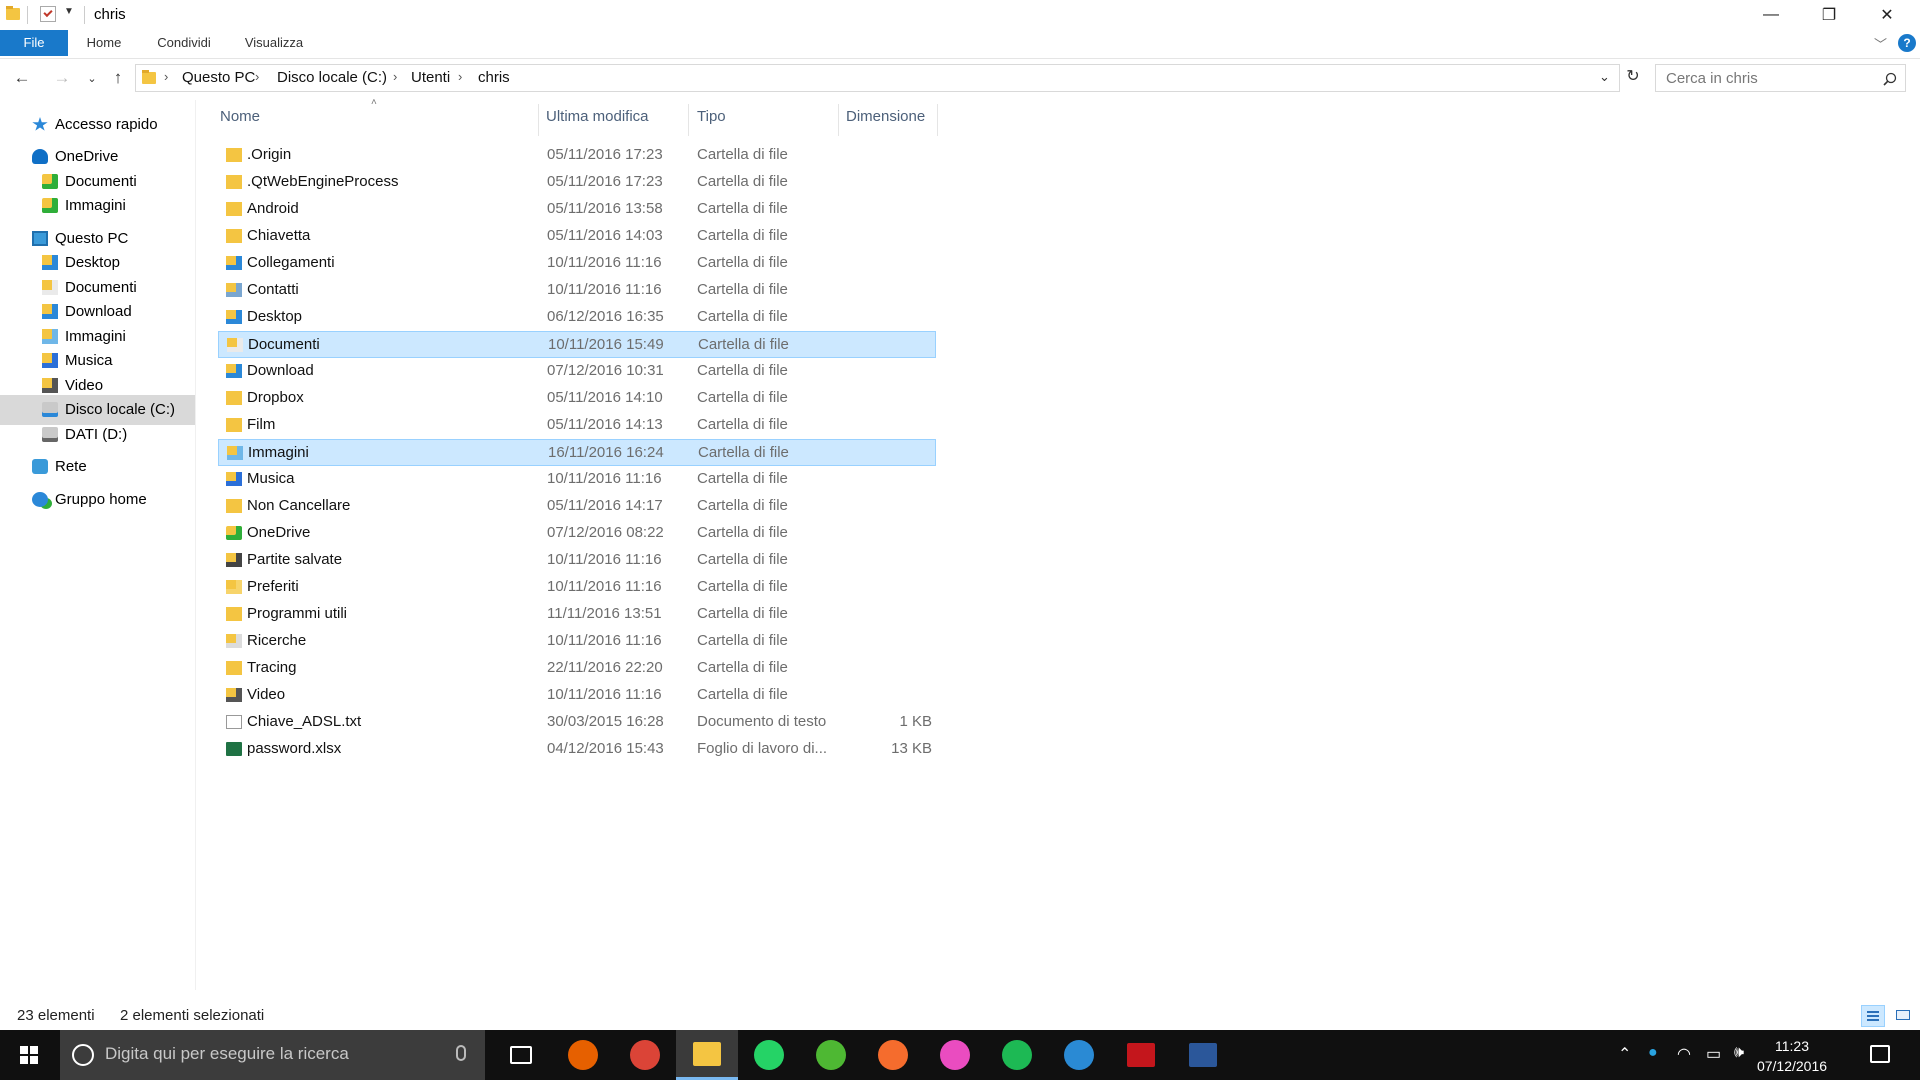 This screenshot has width=1920, height=1080. What do you see at coordinates (34, 43) in the screenshot?
I see `tab-file: File` at bounding box center [34, 43].